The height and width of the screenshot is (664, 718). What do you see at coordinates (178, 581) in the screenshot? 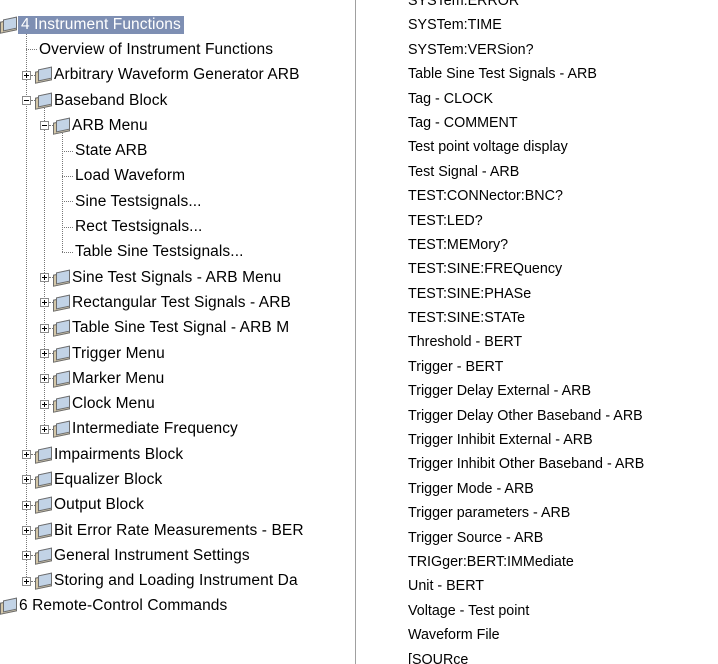
I see `tree-item-storing-and-loading-instrument-da: Storing and Loading Instrument Da` at bounding box center [178, 581].